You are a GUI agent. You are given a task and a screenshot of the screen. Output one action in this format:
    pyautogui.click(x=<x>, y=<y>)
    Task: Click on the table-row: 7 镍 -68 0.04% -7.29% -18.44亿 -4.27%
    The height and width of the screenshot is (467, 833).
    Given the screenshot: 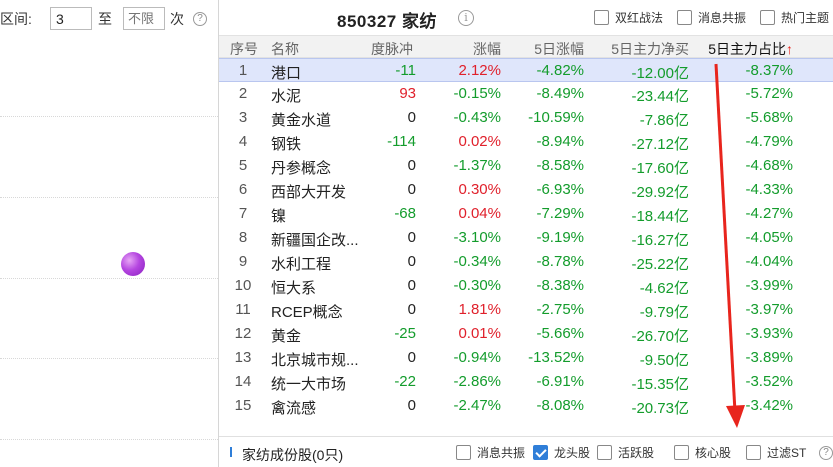 What is the action you would take?
    pyautogui.click(x=526, y=214)
    